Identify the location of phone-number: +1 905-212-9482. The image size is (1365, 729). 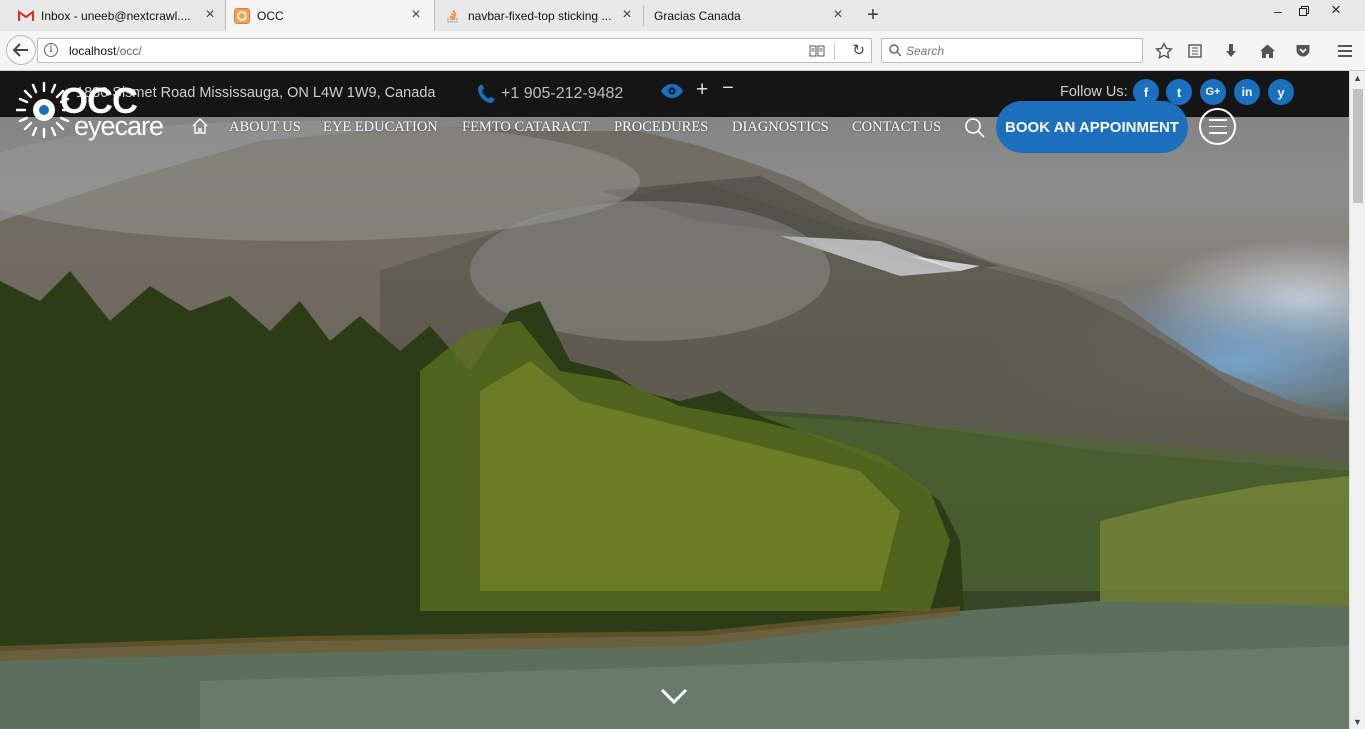
(562, 93).